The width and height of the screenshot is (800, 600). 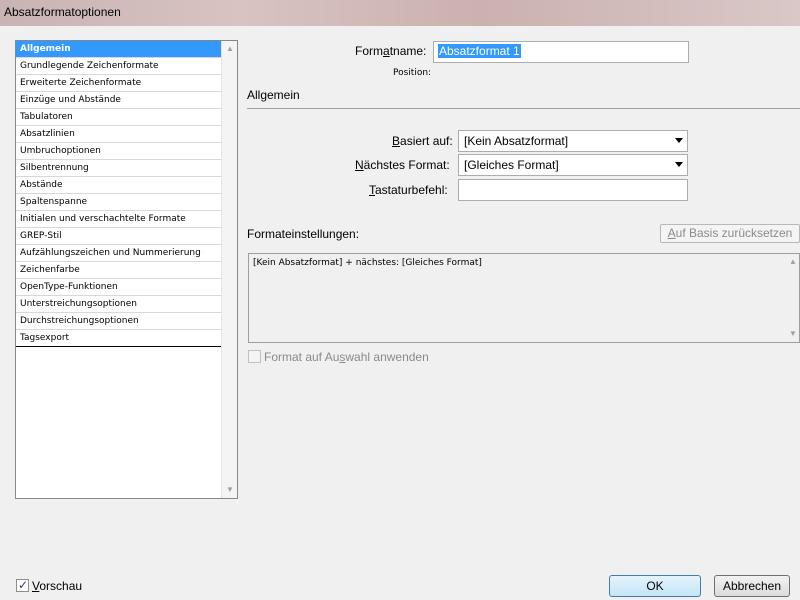 What do you see at coordinates (229, 269) in the screenshot?
I see `category-list-scrollbar: ▲ ▼` at bounding box center [229, 269].